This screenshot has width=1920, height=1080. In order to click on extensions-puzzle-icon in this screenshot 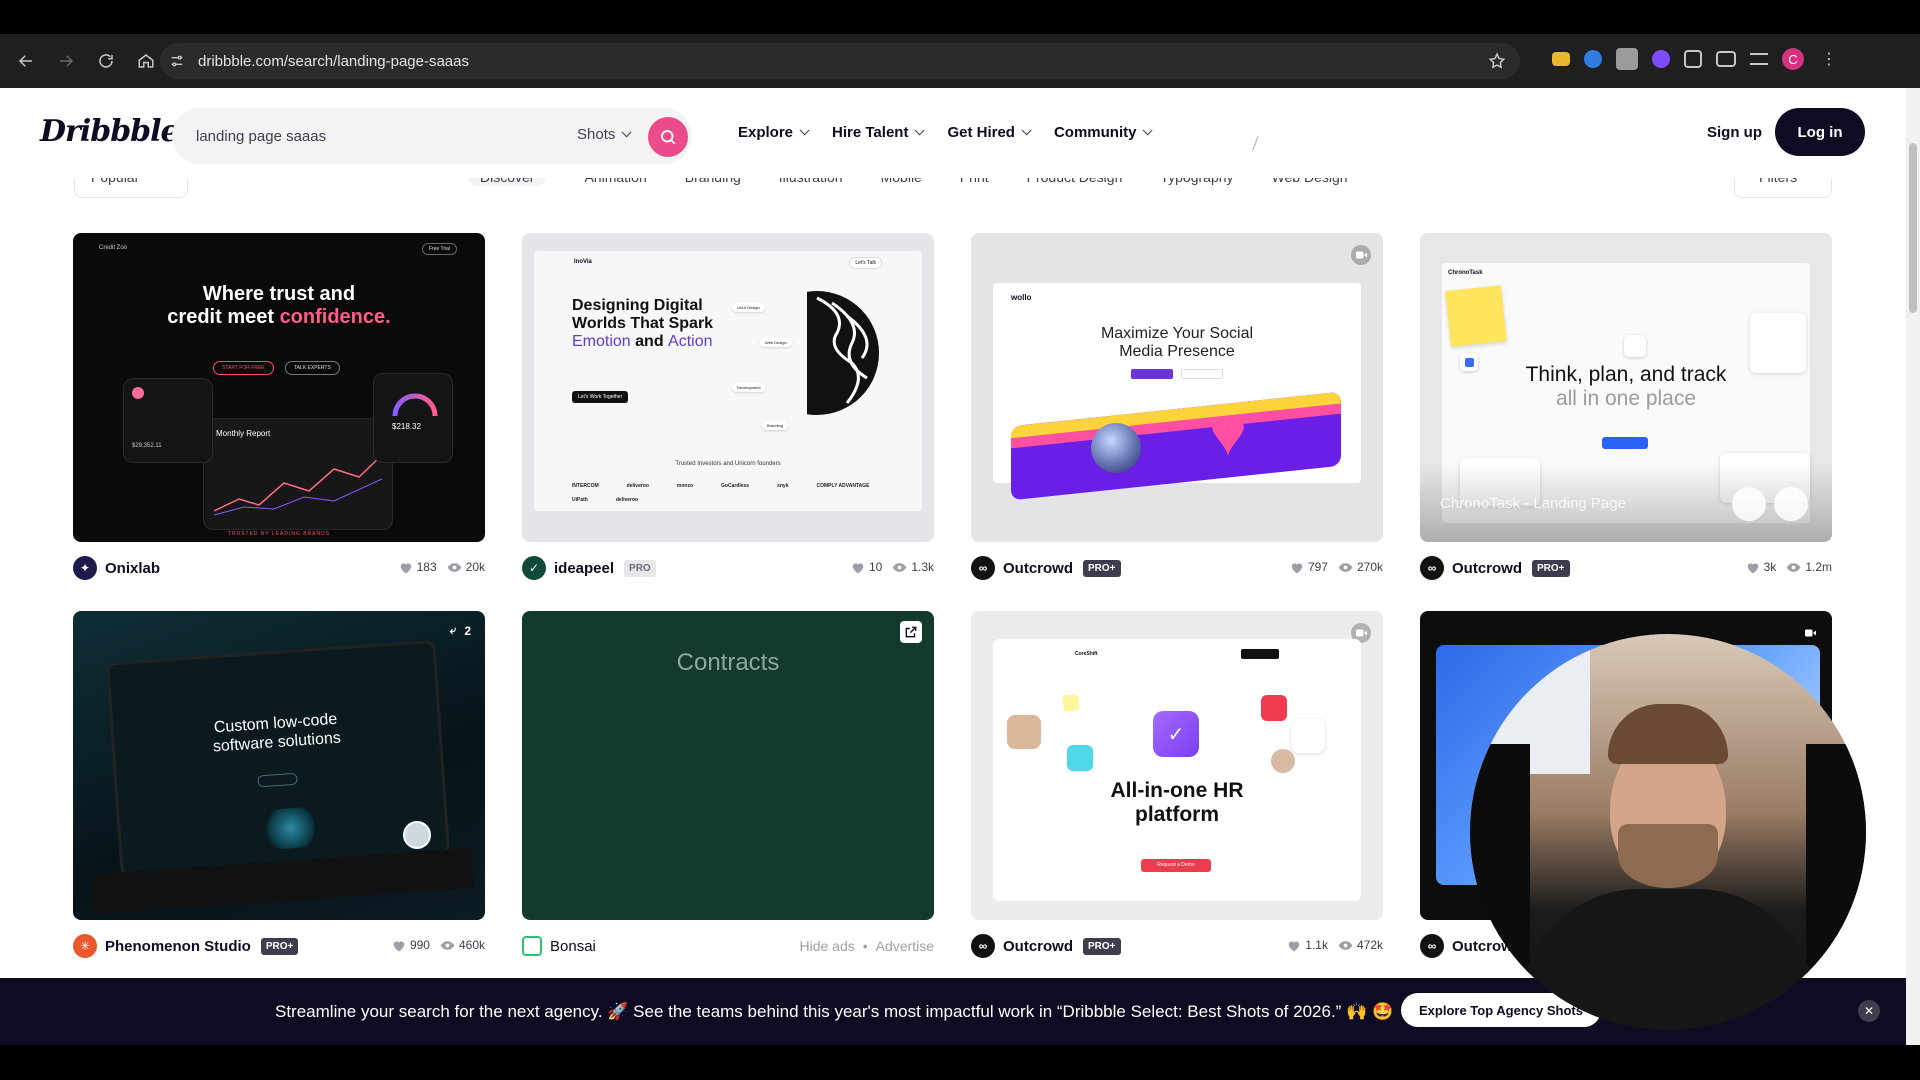, I will do `click(1693, 59)`.